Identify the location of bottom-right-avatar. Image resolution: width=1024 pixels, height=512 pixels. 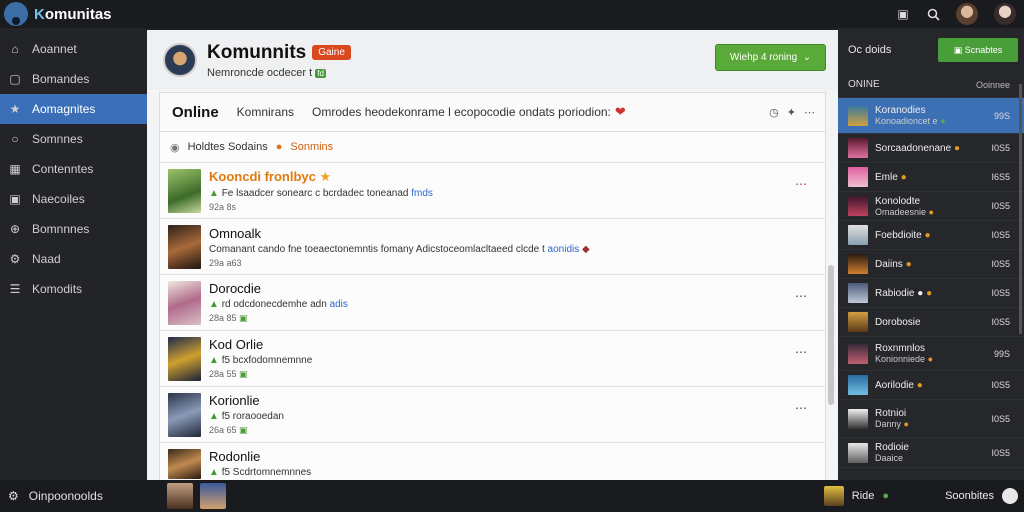
(833, 496).